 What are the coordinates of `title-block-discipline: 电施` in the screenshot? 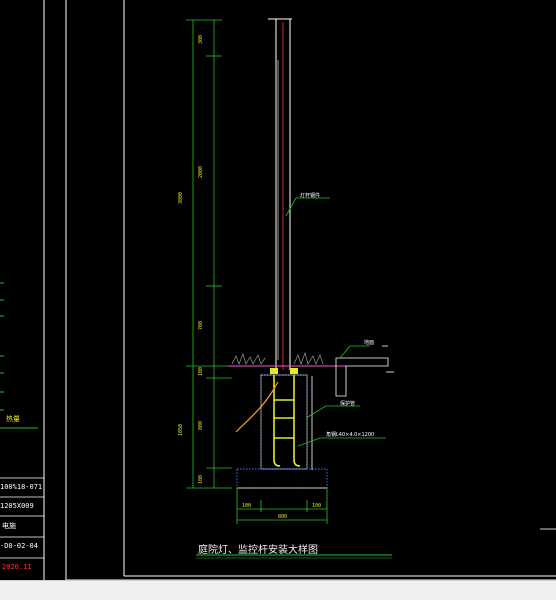 It's located at (9, 526).